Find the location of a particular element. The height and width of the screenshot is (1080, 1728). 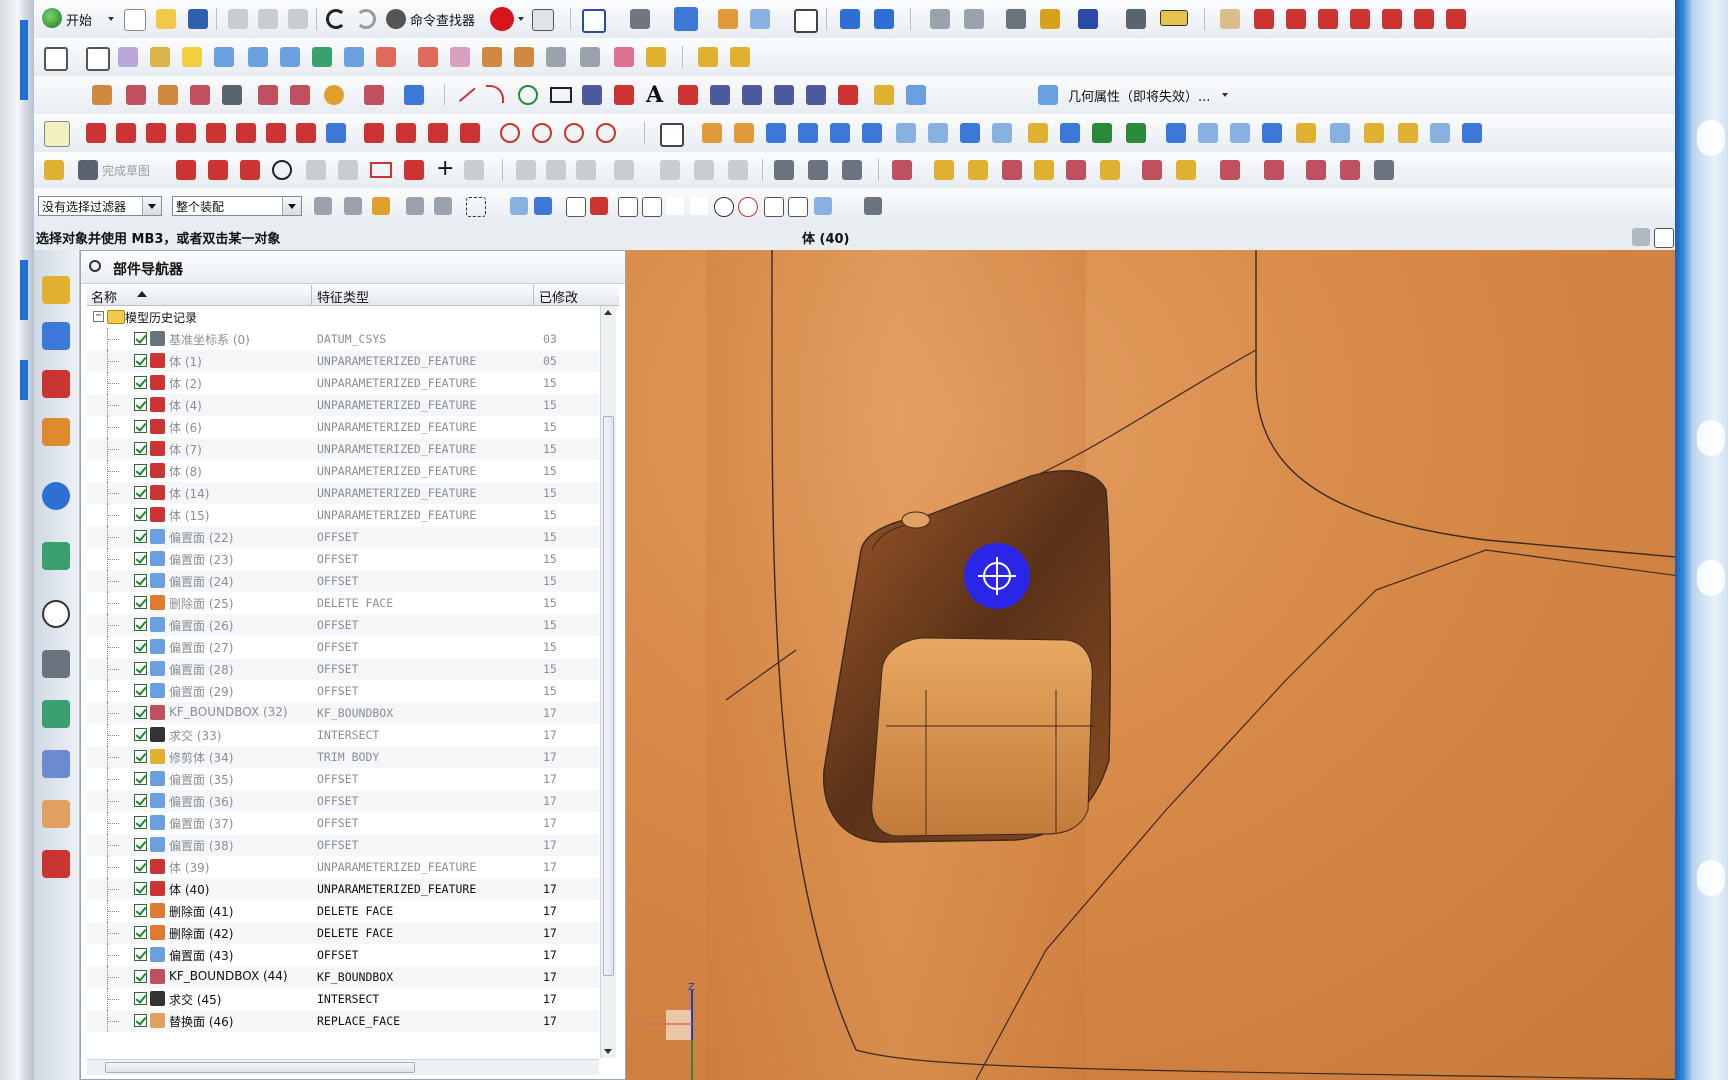

ruler-icon is located at coordinates (1174, 18).